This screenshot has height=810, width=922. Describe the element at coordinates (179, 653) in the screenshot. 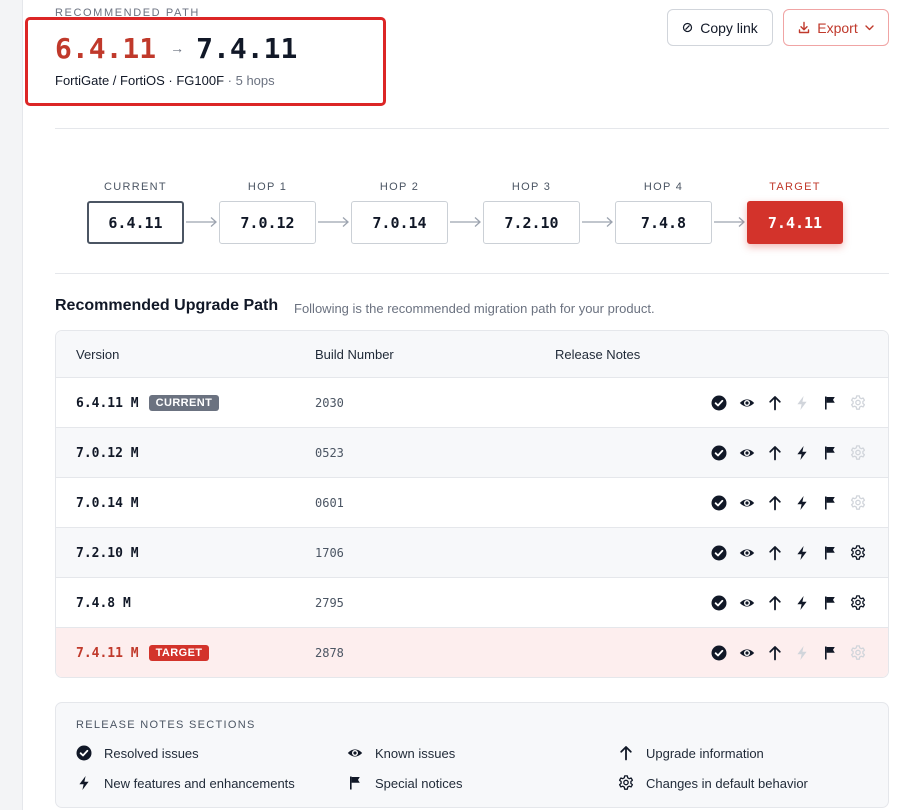

I see `target-badge: TARGET` at that location.